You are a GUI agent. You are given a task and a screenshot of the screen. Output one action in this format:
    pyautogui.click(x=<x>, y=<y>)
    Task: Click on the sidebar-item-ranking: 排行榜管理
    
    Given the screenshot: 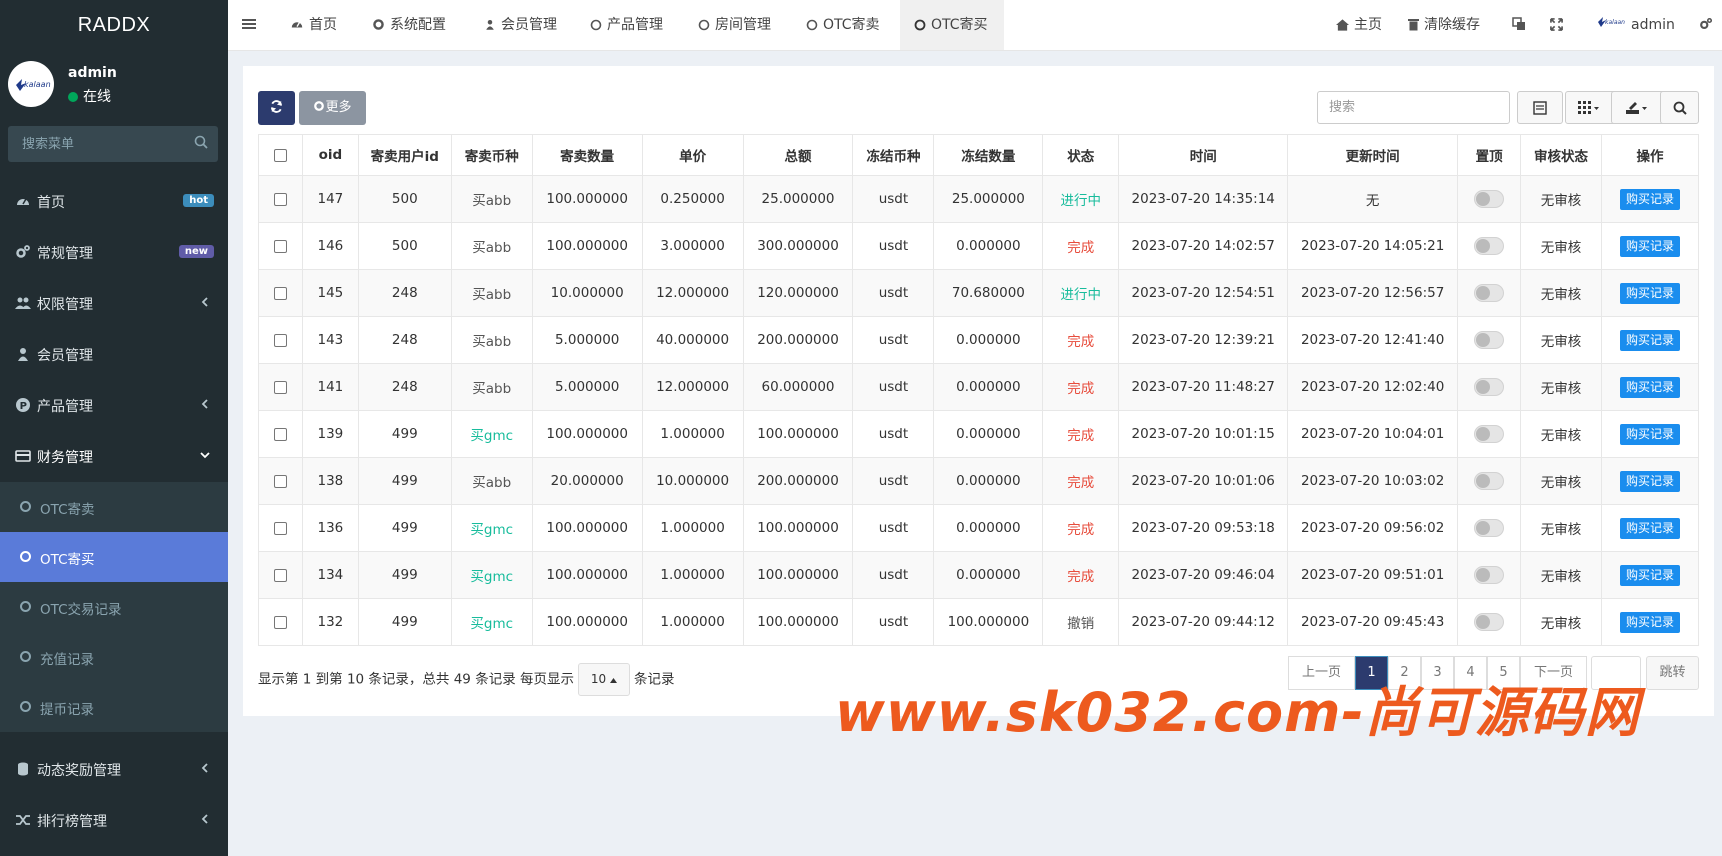 What is the action you would take?
    pyautogui.click(x=114, y=820)
    